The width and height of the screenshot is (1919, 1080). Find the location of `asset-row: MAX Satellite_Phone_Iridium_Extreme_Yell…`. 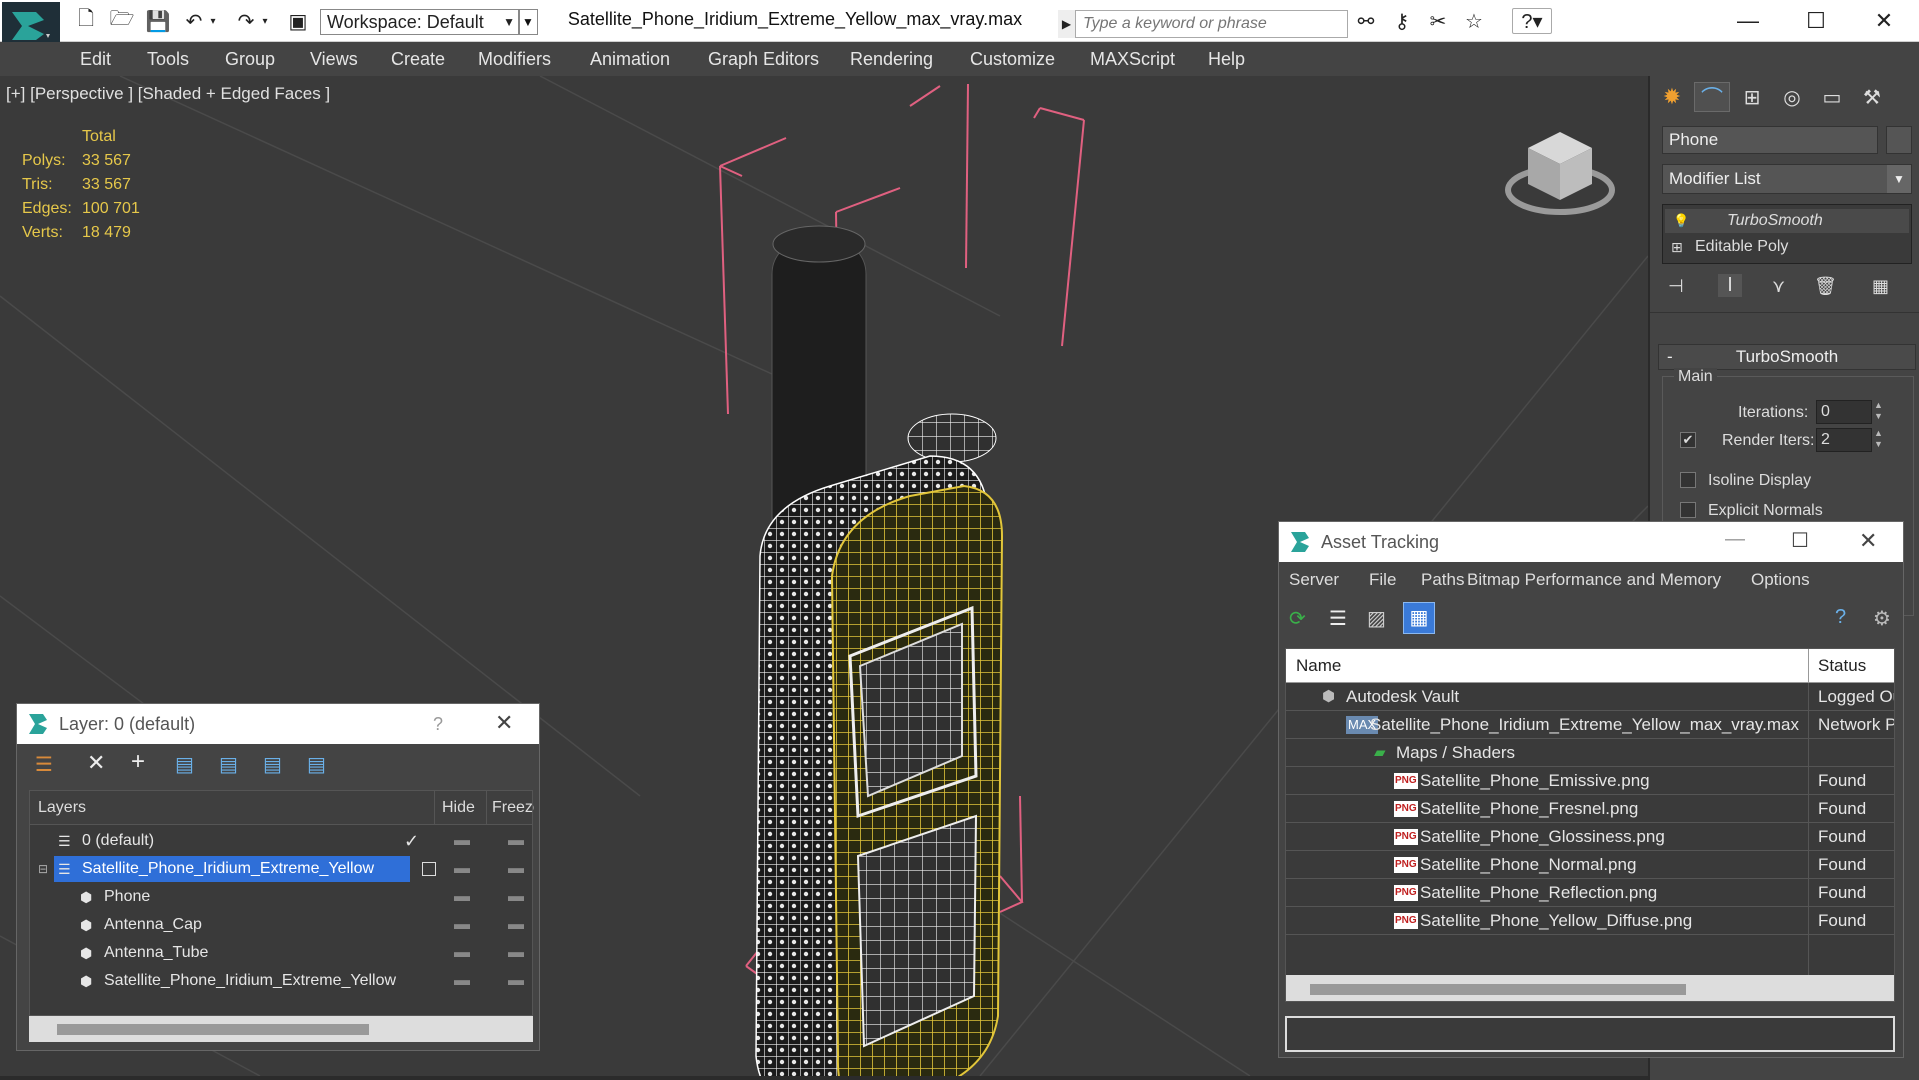

asset-row: MAX Satellite_Phone_Iridium_Extreme_Yell… is located at coordinates (1590, 725).